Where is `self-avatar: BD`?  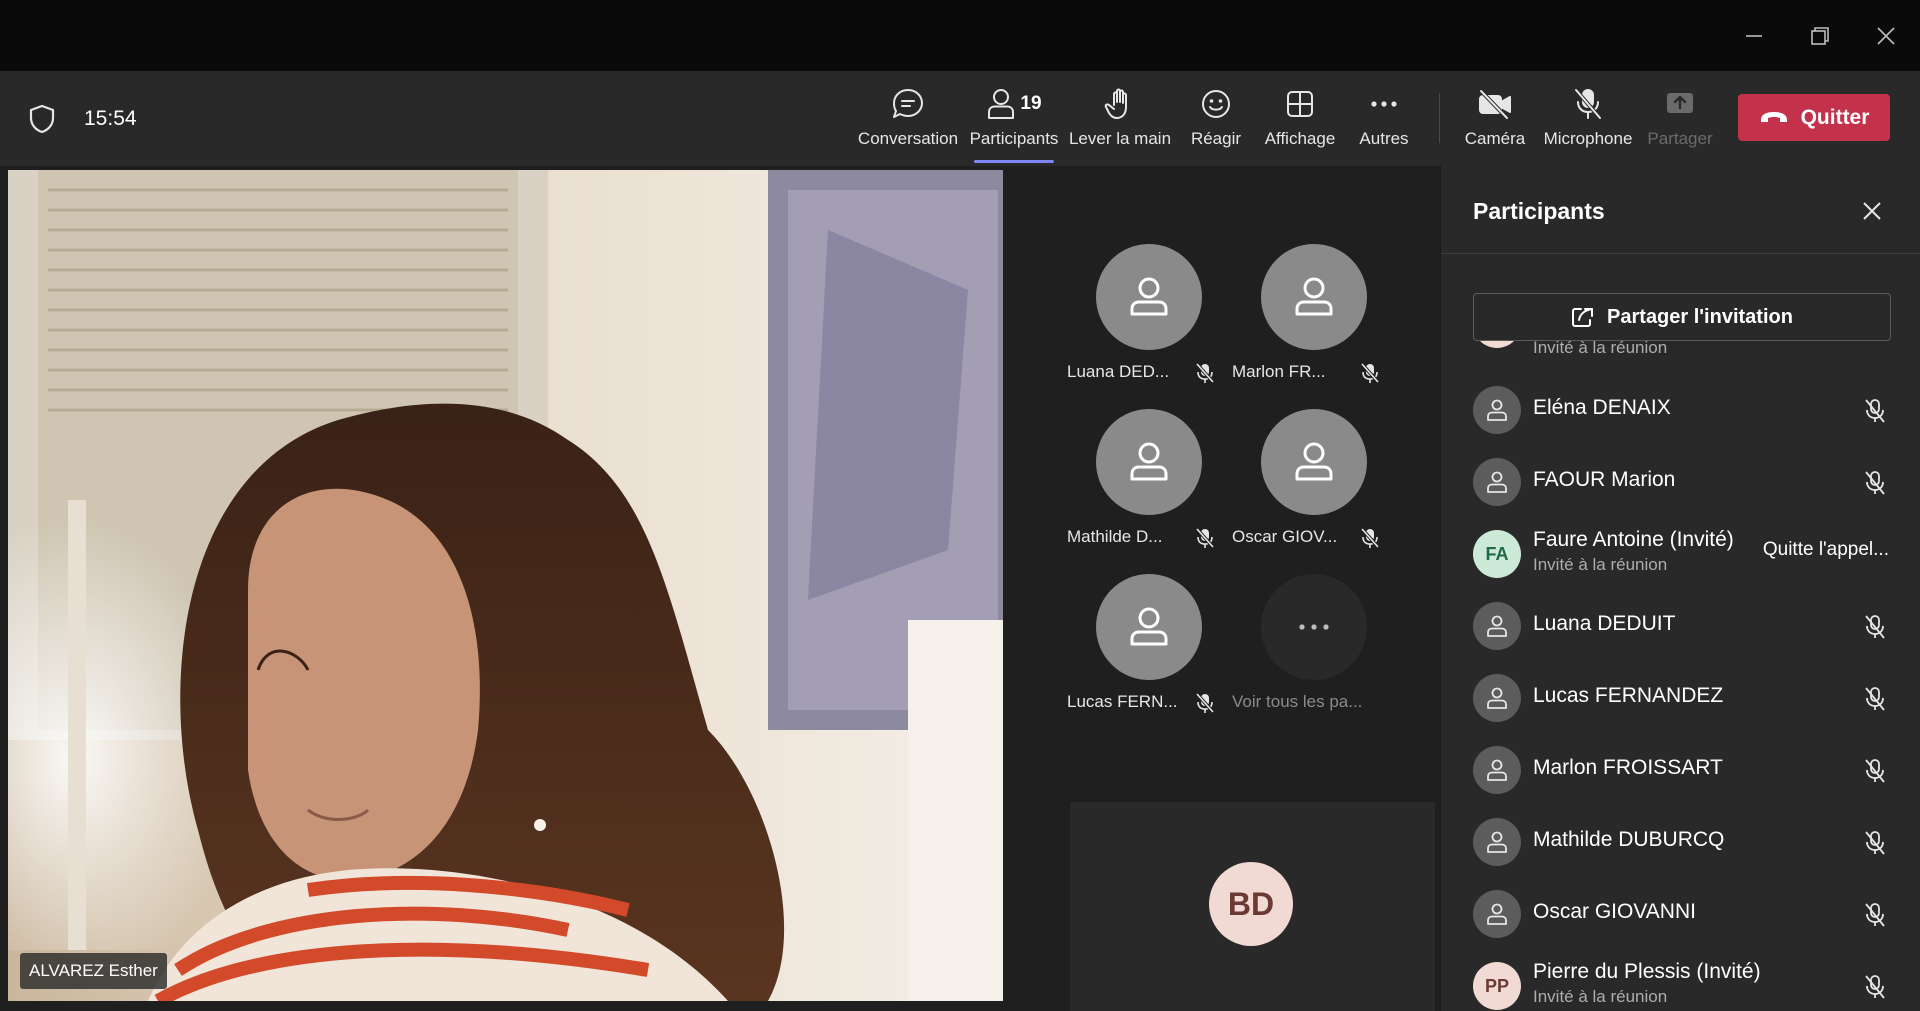
self-avatar: BD is located at coordinates (1251, 904).